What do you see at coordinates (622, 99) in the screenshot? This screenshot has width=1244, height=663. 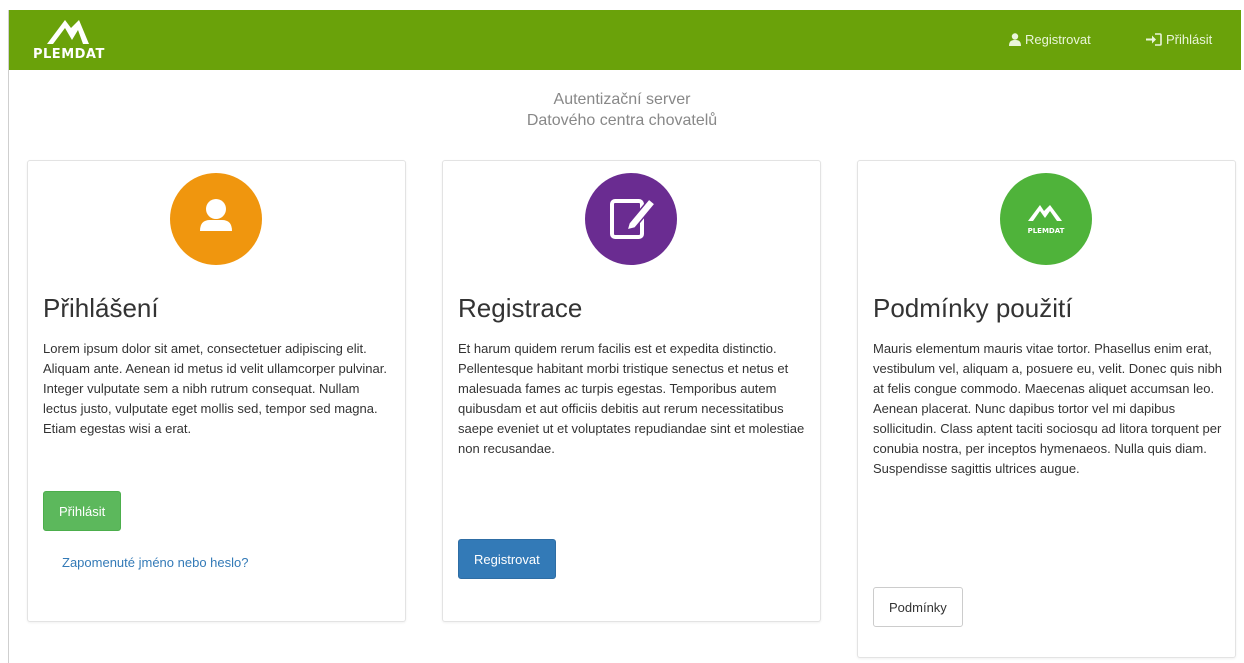 I see `page-title-line-1: Autentizační server` at bounding box center [622, 99].